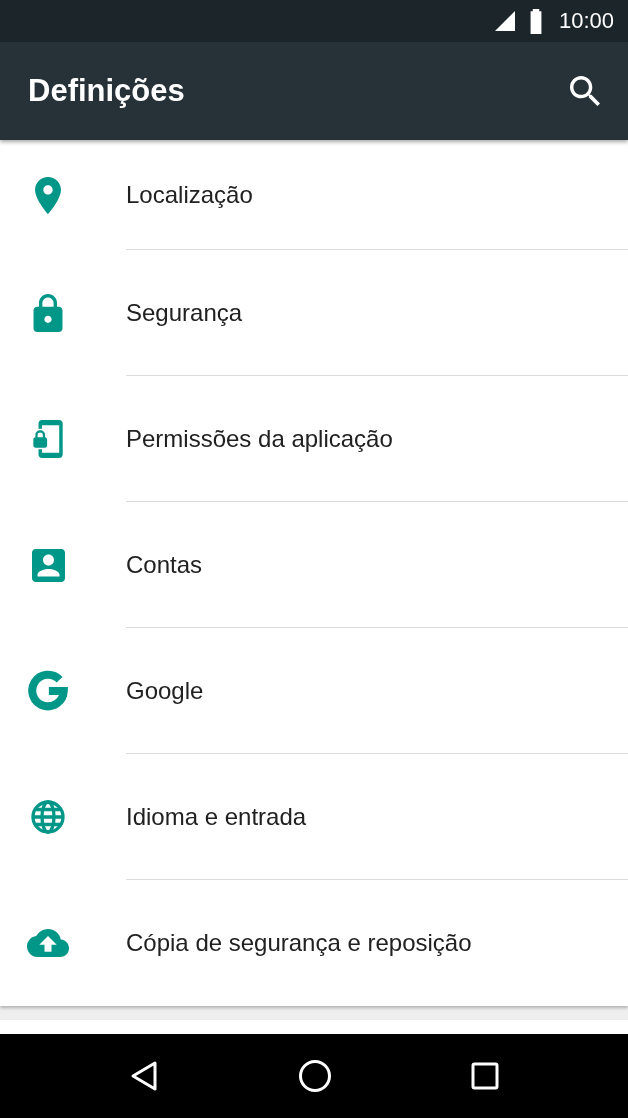 Image resolution: width=628 pixels, height=1118 pixels. What do you see at coordinates (48, 943) in the screenshot?
I see `cloud-upload-icon` at bounding box center [48, 943].